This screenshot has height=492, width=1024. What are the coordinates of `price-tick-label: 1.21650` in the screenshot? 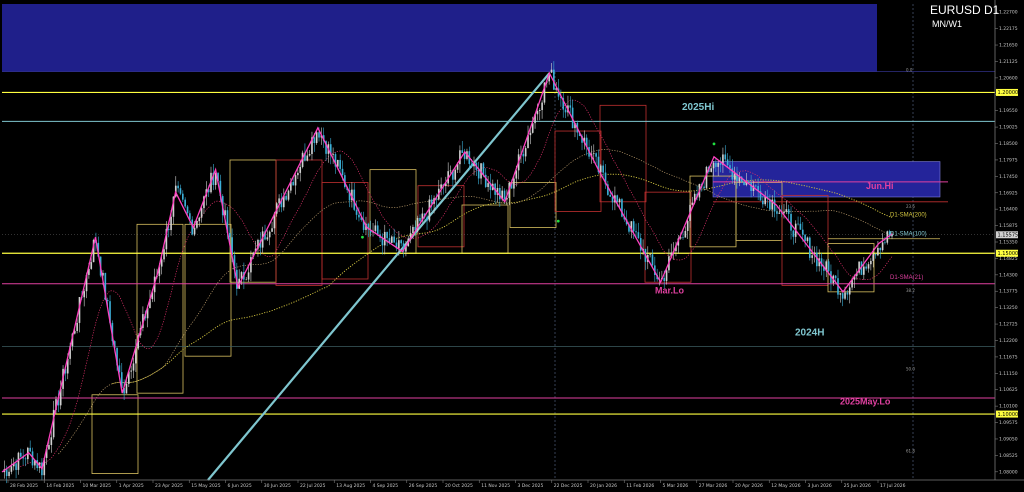 It's located at (1008, 46).